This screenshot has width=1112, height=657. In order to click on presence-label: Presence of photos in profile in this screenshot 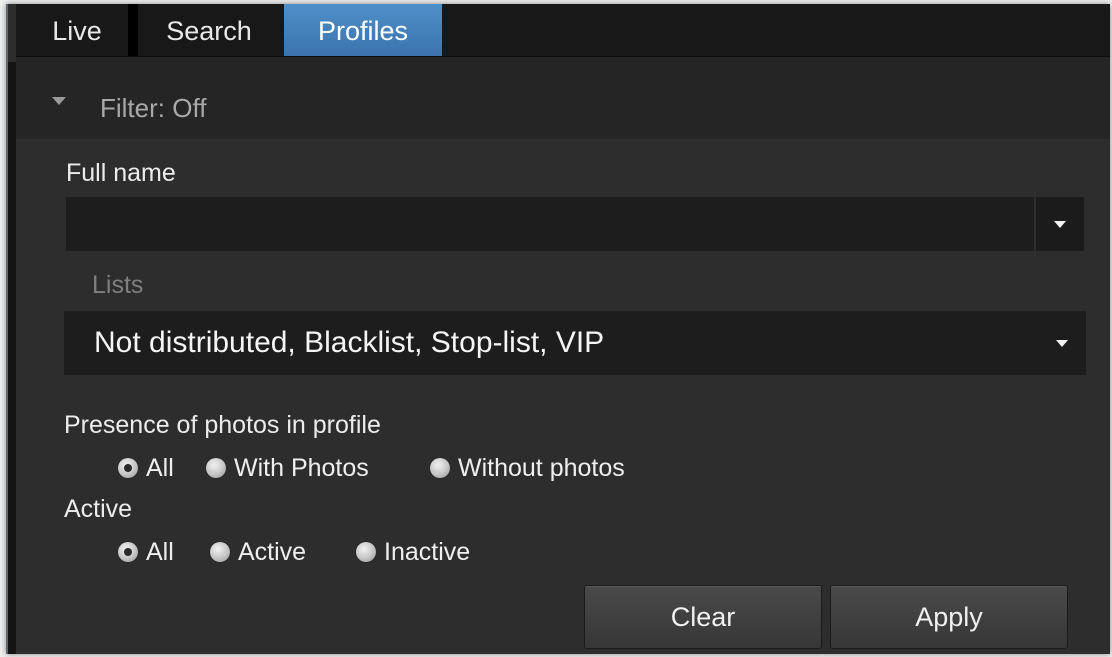, I will do `click(222, 425)`.